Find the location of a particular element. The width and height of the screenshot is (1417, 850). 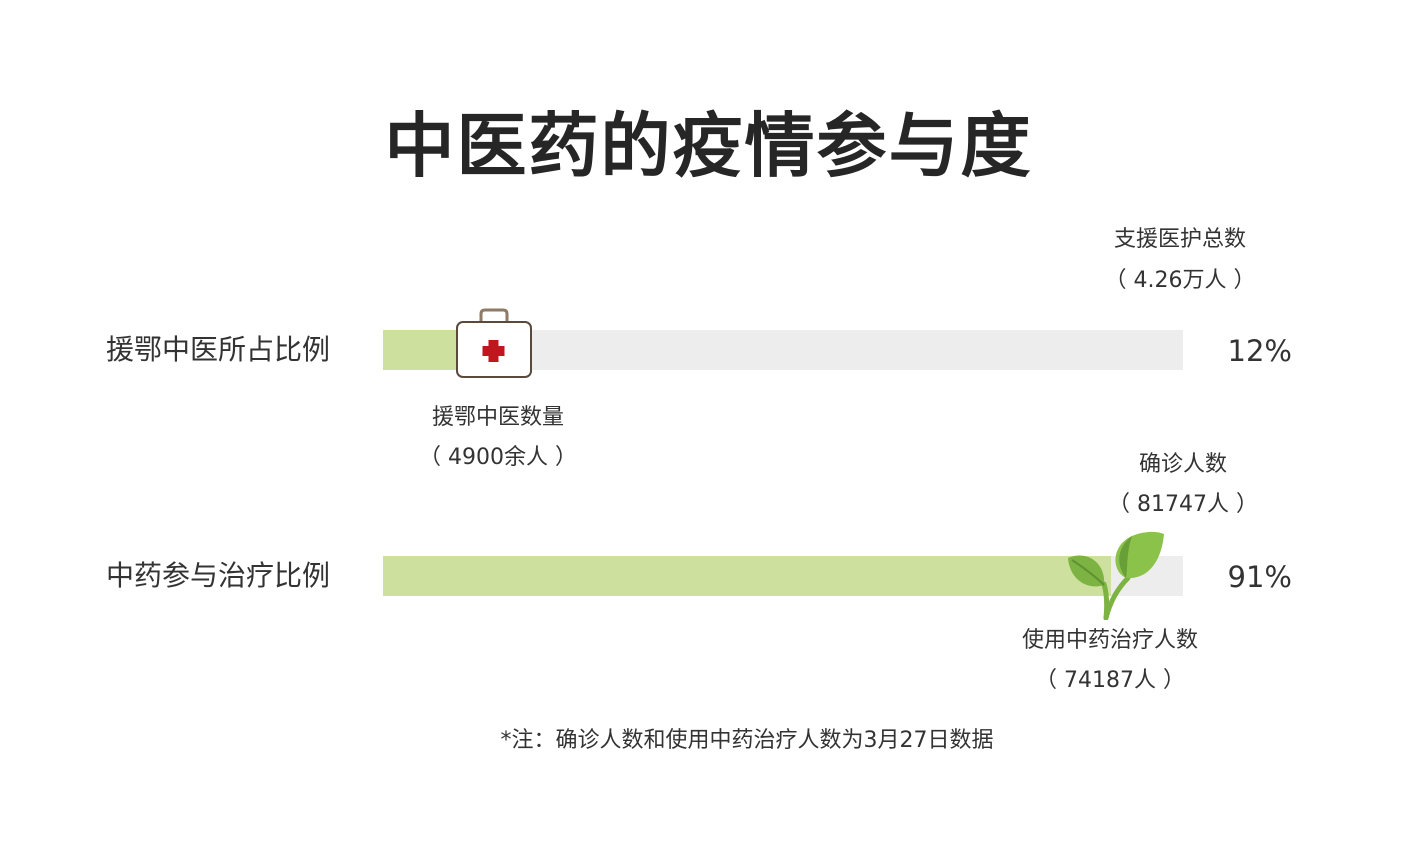

medical-kit-icon is located at coordinates (494, 343).